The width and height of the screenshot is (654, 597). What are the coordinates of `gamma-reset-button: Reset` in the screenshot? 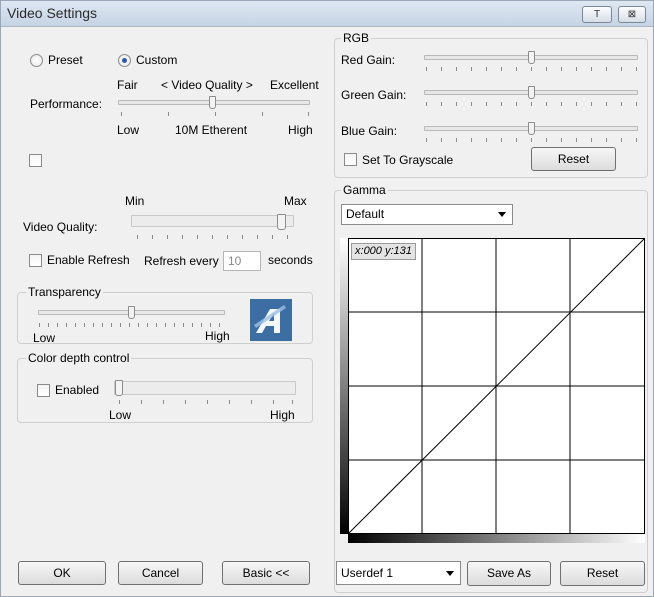 It's located at (602, 573).